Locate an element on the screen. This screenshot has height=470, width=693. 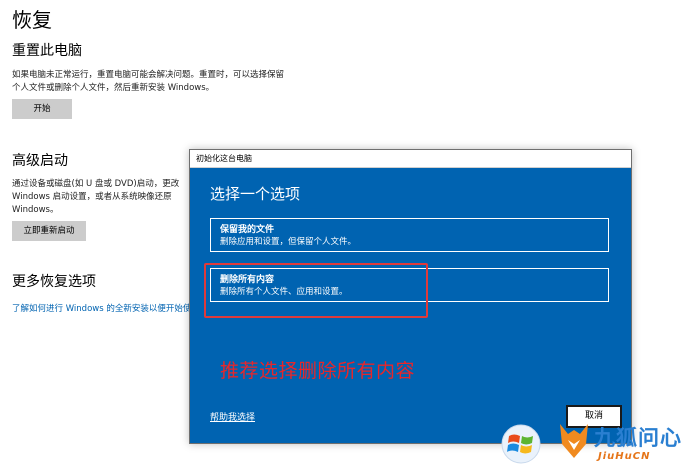
reset-pc-heading: 重置此电脑 is located at coordinates (47, 51).